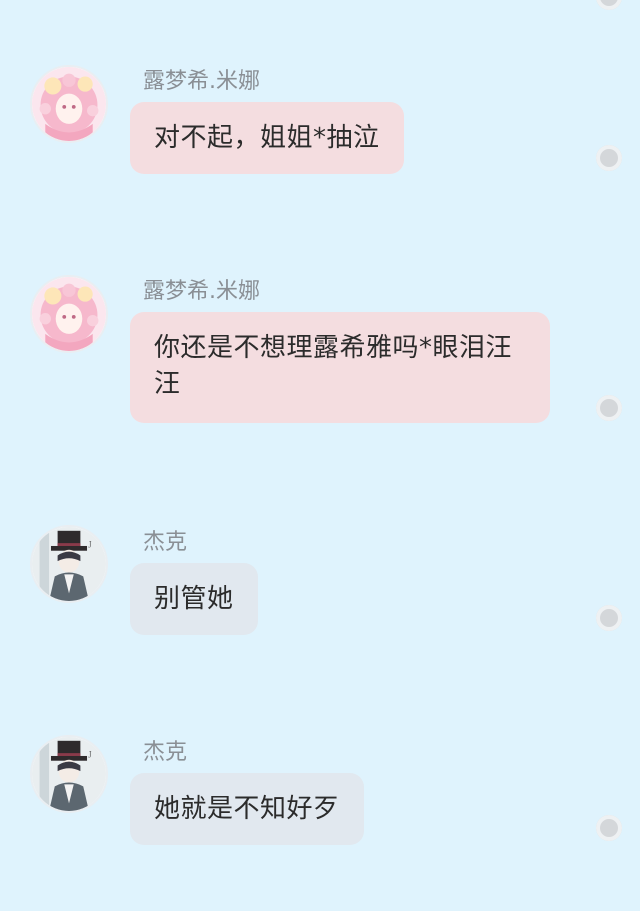 The height and width of the screenshot is (911, 640). I want to click on message-bubble: 她就是不知好歹, so click(247, 809).